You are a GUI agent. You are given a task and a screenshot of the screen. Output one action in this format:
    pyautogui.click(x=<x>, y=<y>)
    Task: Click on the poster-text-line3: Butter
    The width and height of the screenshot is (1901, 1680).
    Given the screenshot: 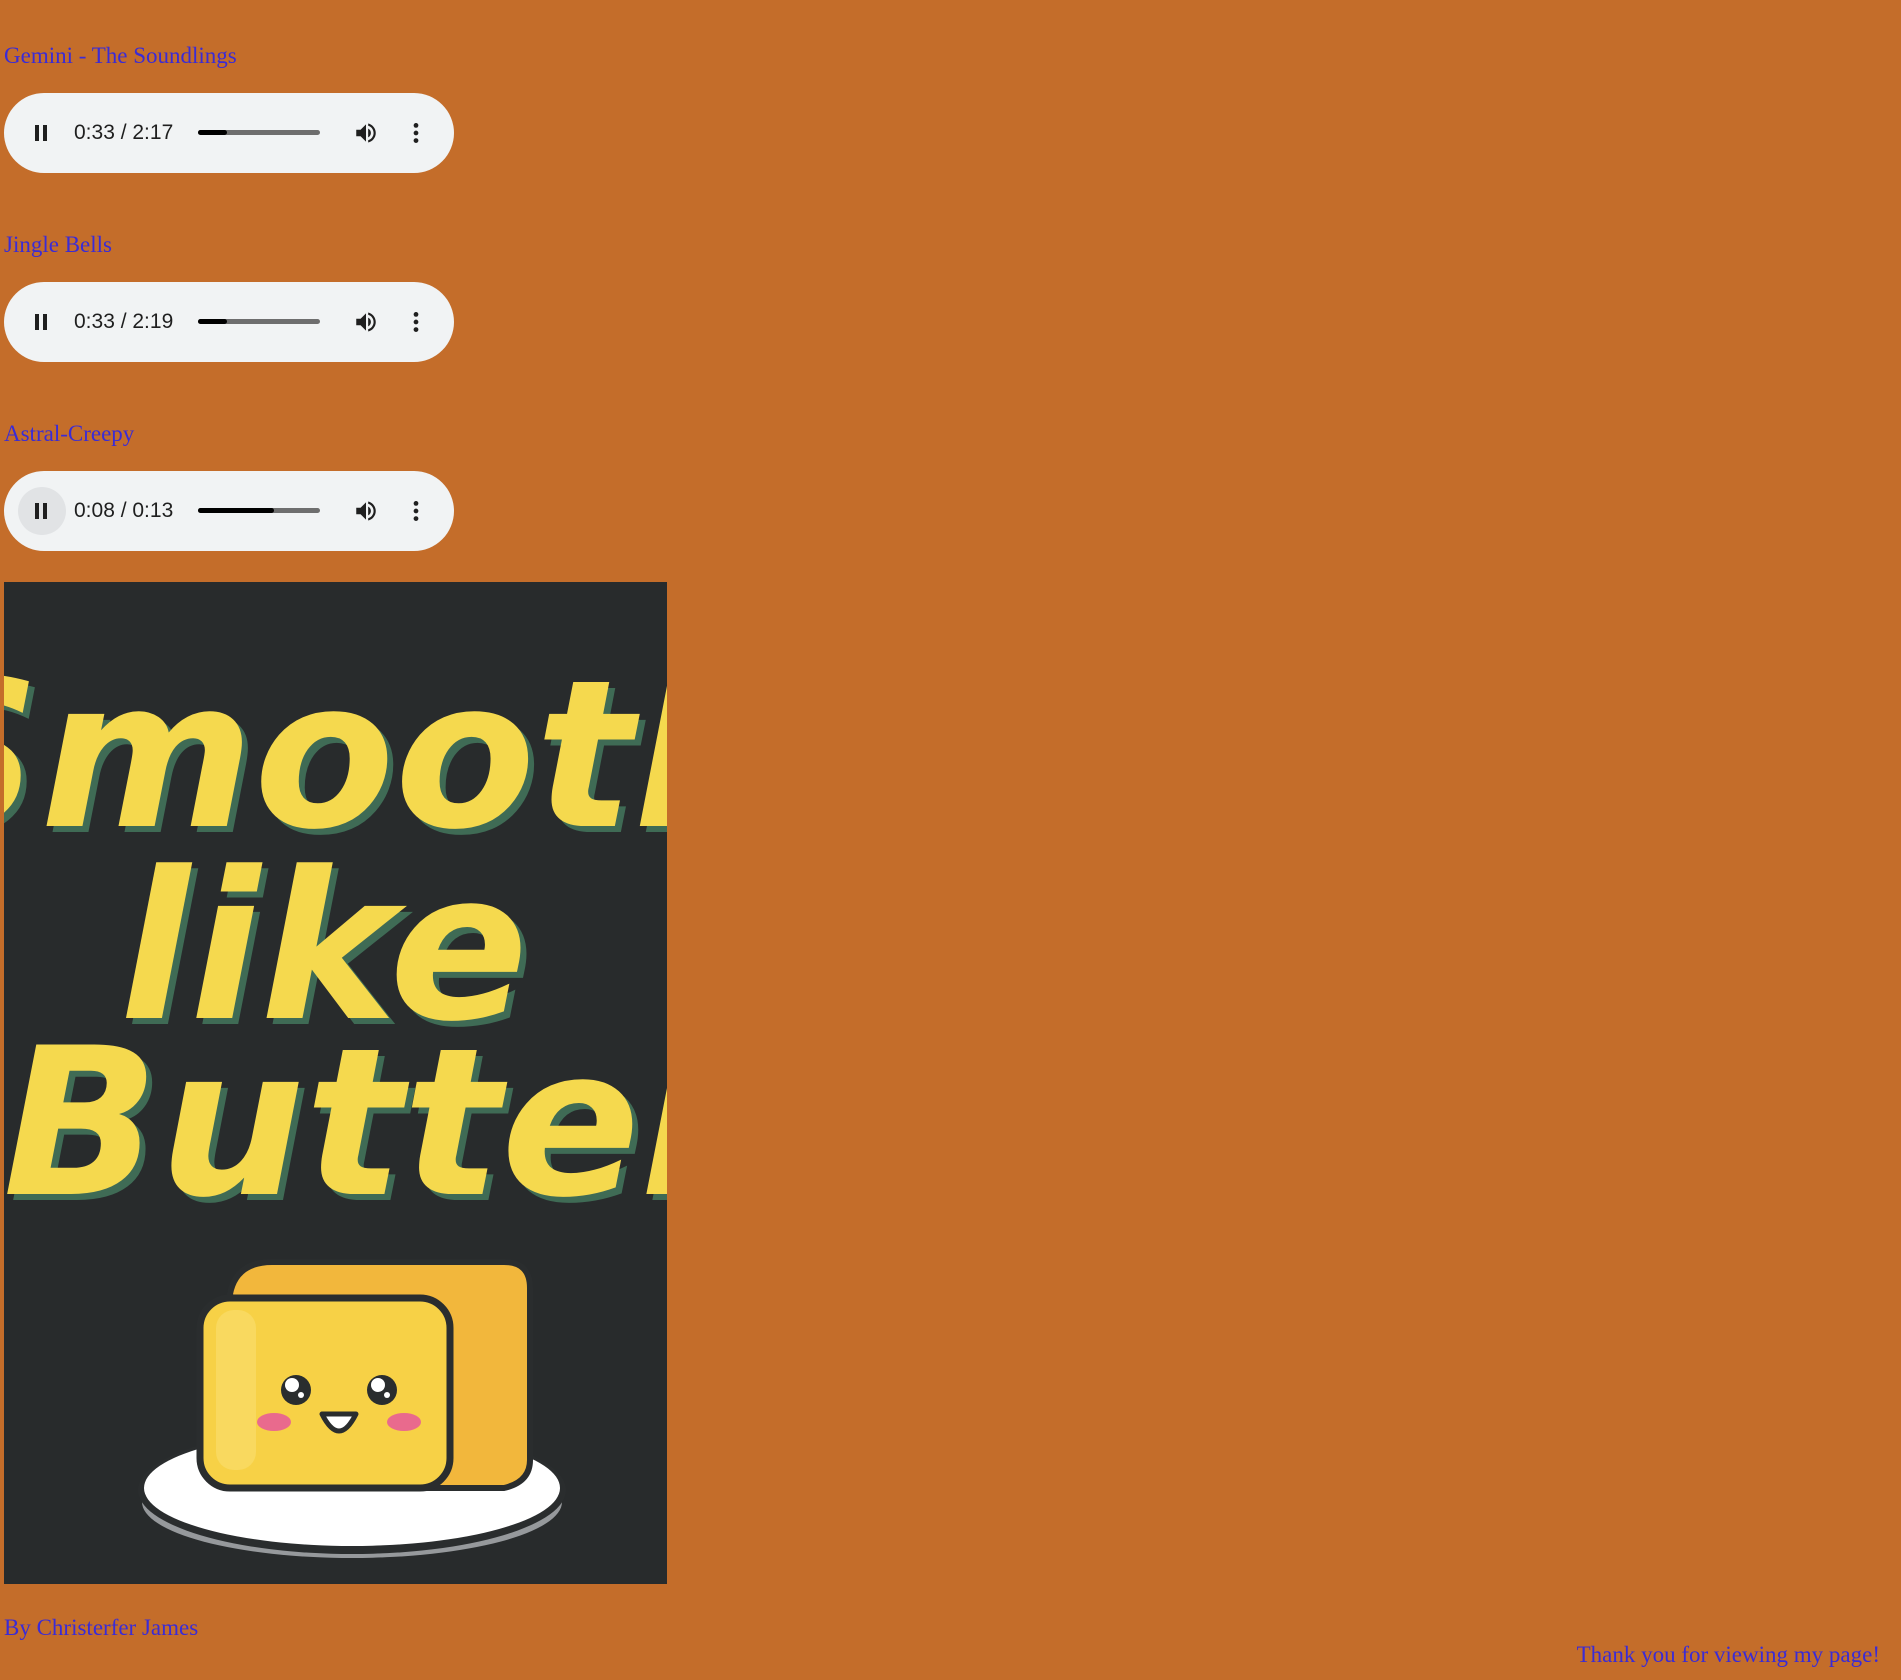 What is the action you would take?
    pyautogui.click(x=335, y=1124)
    